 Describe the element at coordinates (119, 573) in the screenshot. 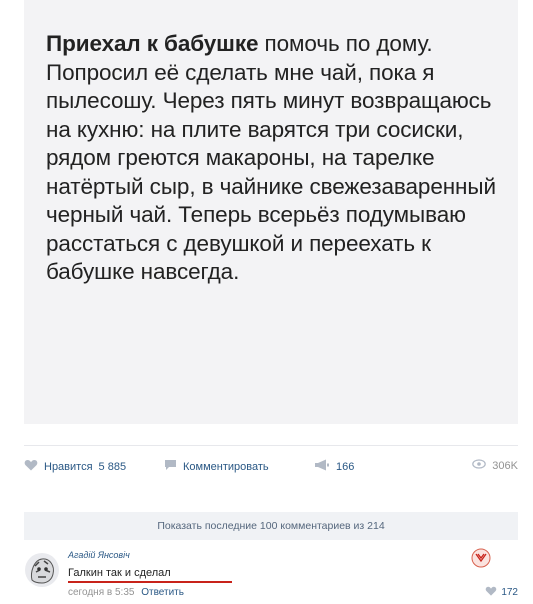

I see `comment-text: Галкин так и сделал` at that location.